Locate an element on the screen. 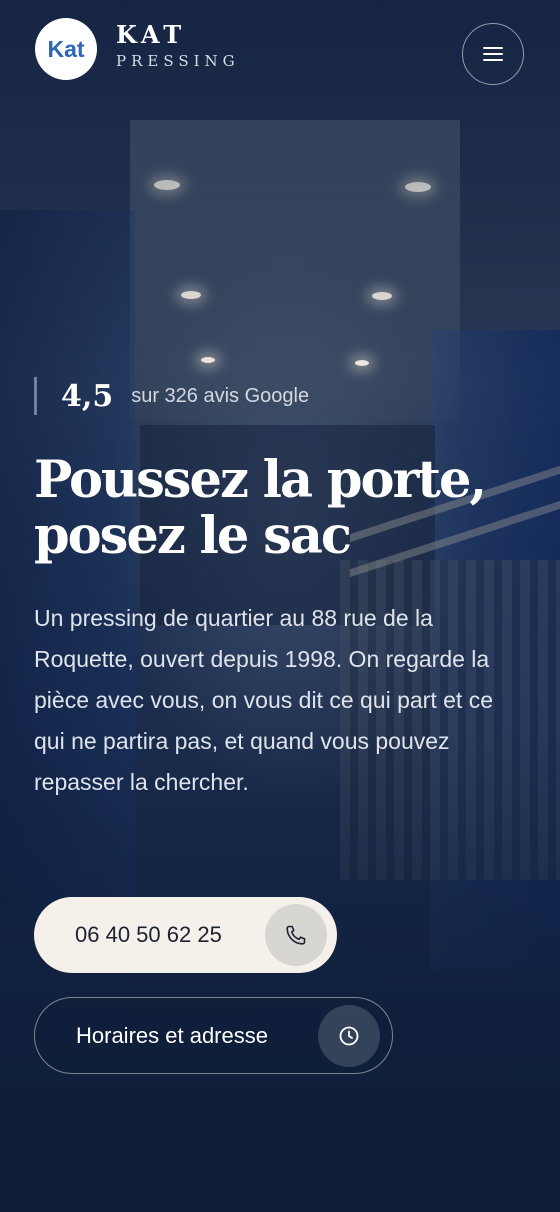 The width and height of the screenshot is (560, 1212). hours-address-button: Horaires et adresse is located at coordinates (213, 1035).